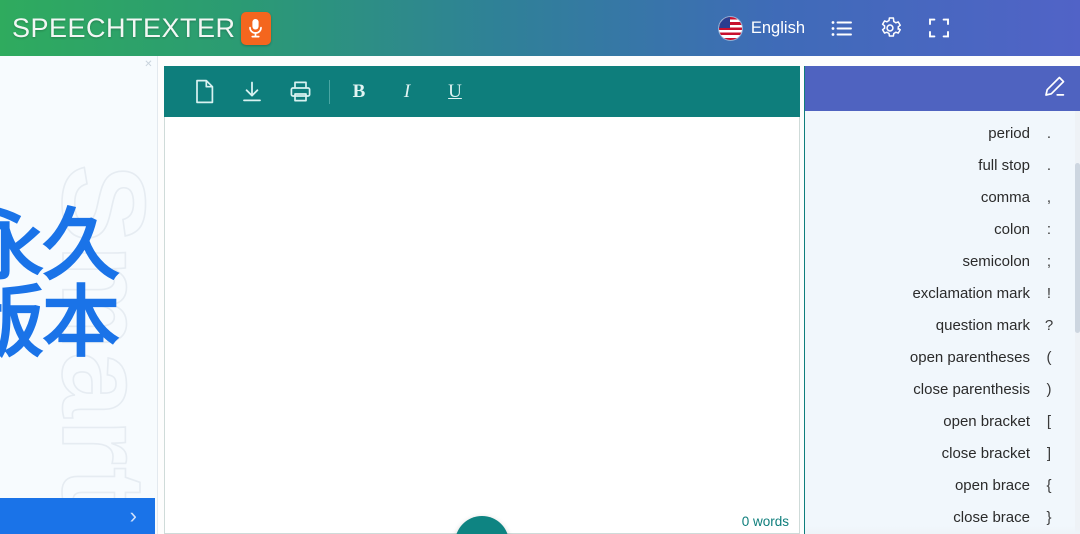 This screenshot has height=534, width=1080. What do you see at coordinates (1049, 389) in the screenshot?
I see `command-symbol: )` at bounding box center [1049, 389].